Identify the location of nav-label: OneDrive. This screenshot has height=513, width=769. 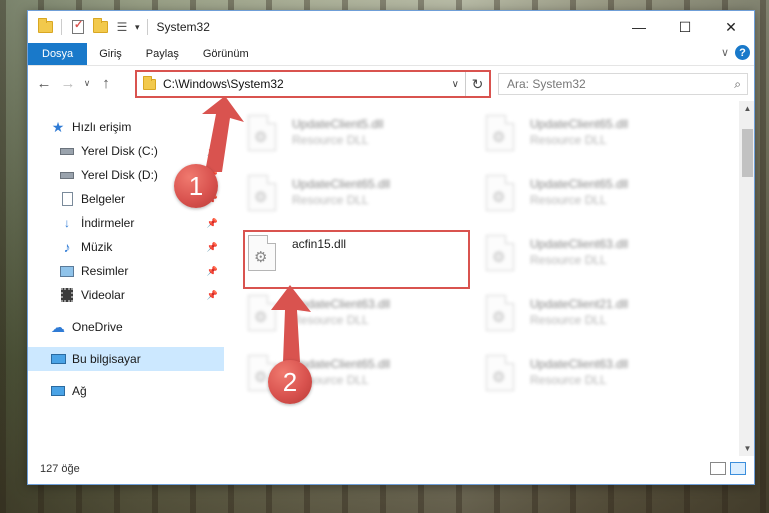
(97, 327).